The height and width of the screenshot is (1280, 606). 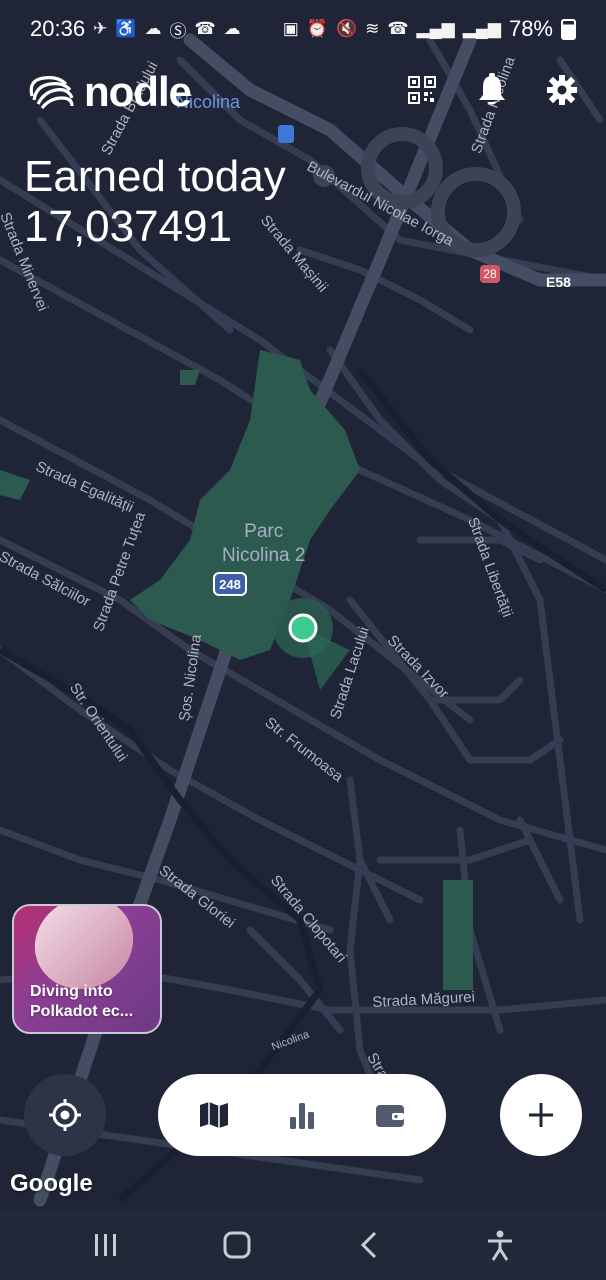 What do you see at coordinates (51, 1183) in the screenshot?
I see `google-attribution: Google` at bounding box center [51, 1183].